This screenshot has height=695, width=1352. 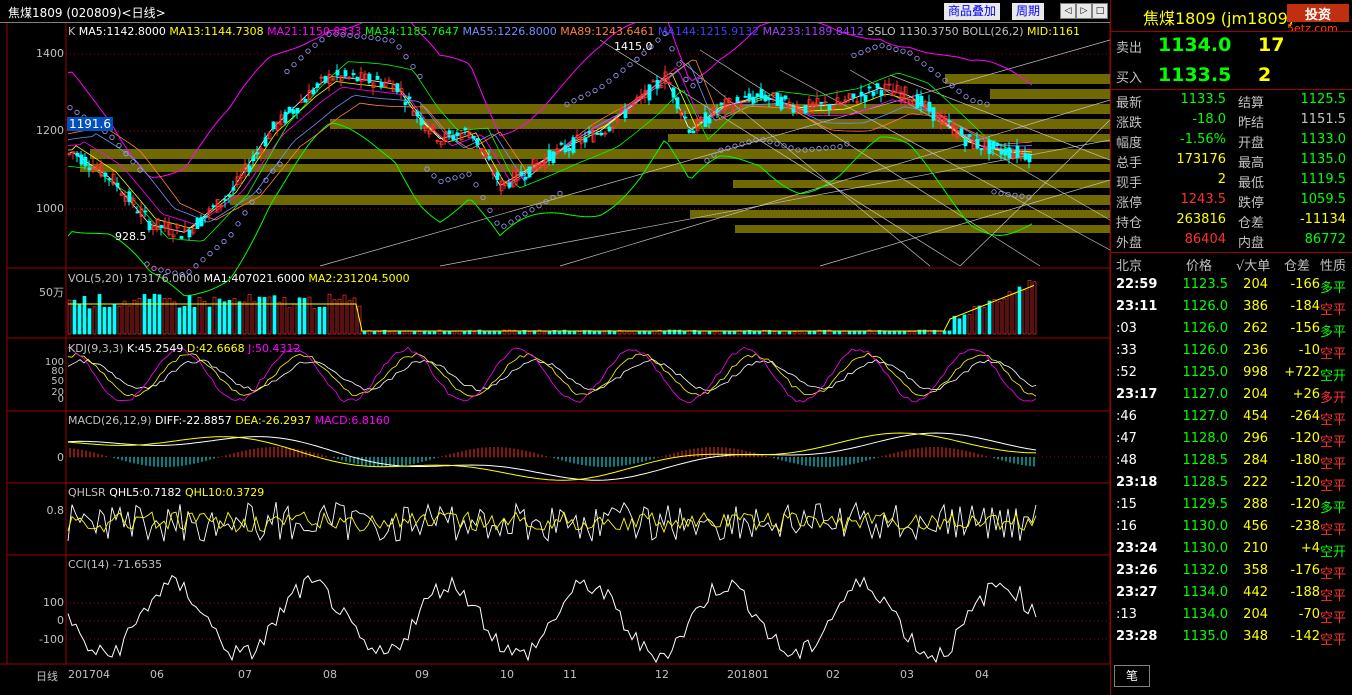 What do you see at coordinates (1100, 11) in the screenshot?
I see `maximize-icon: □` at bounding box center [1100, 11].